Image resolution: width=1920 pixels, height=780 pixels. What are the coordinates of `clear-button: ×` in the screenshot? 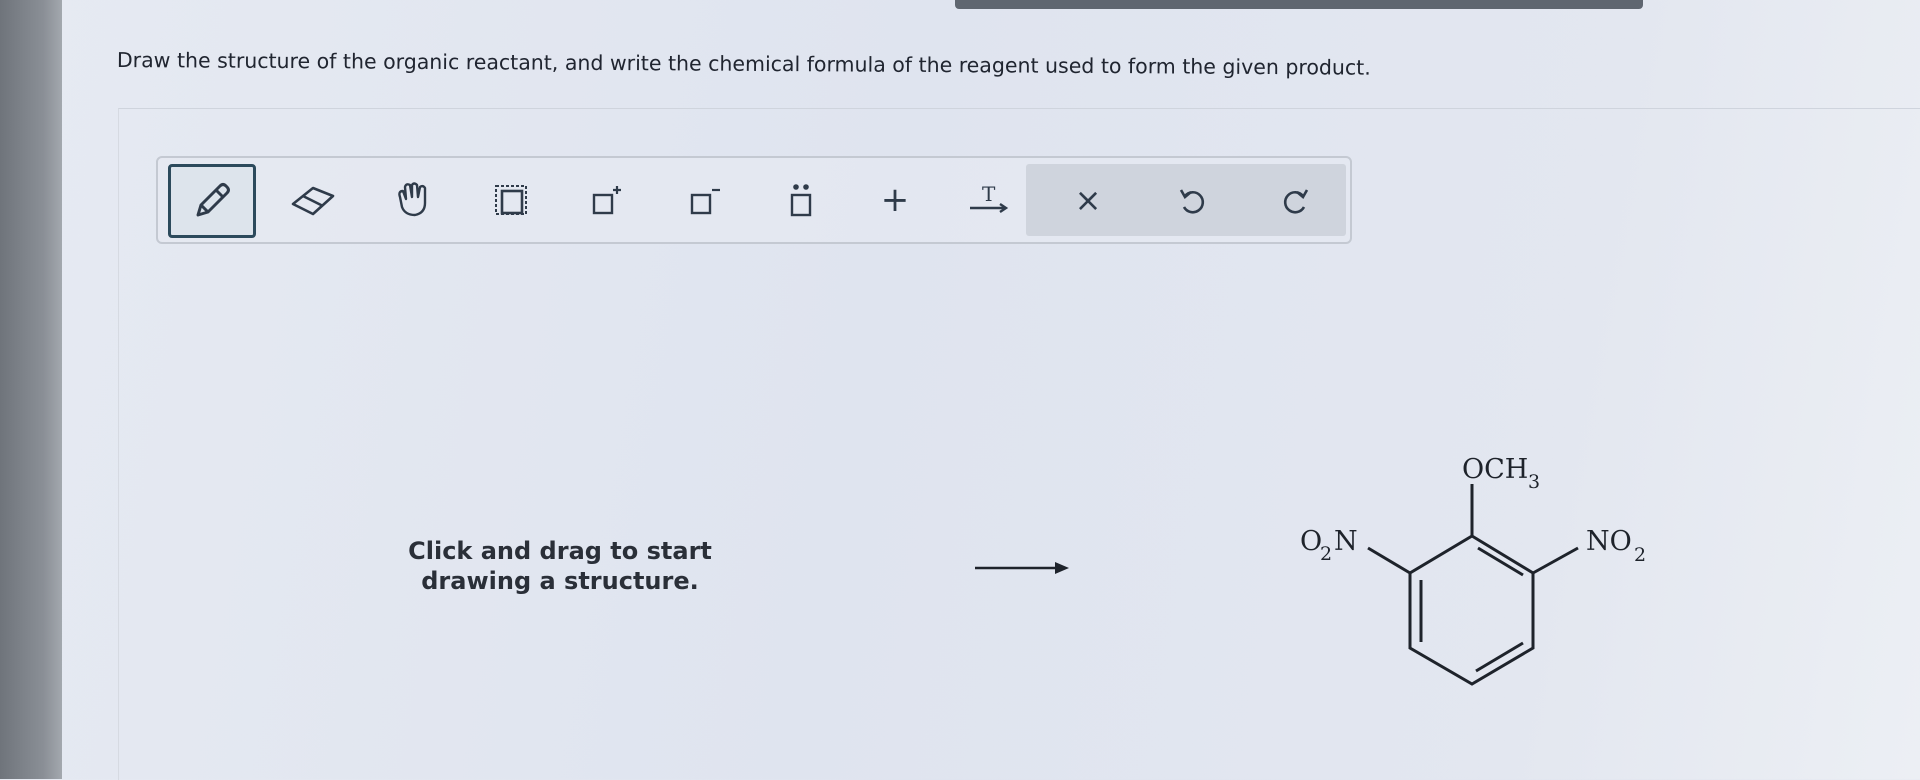 It's located at (1088, 200).